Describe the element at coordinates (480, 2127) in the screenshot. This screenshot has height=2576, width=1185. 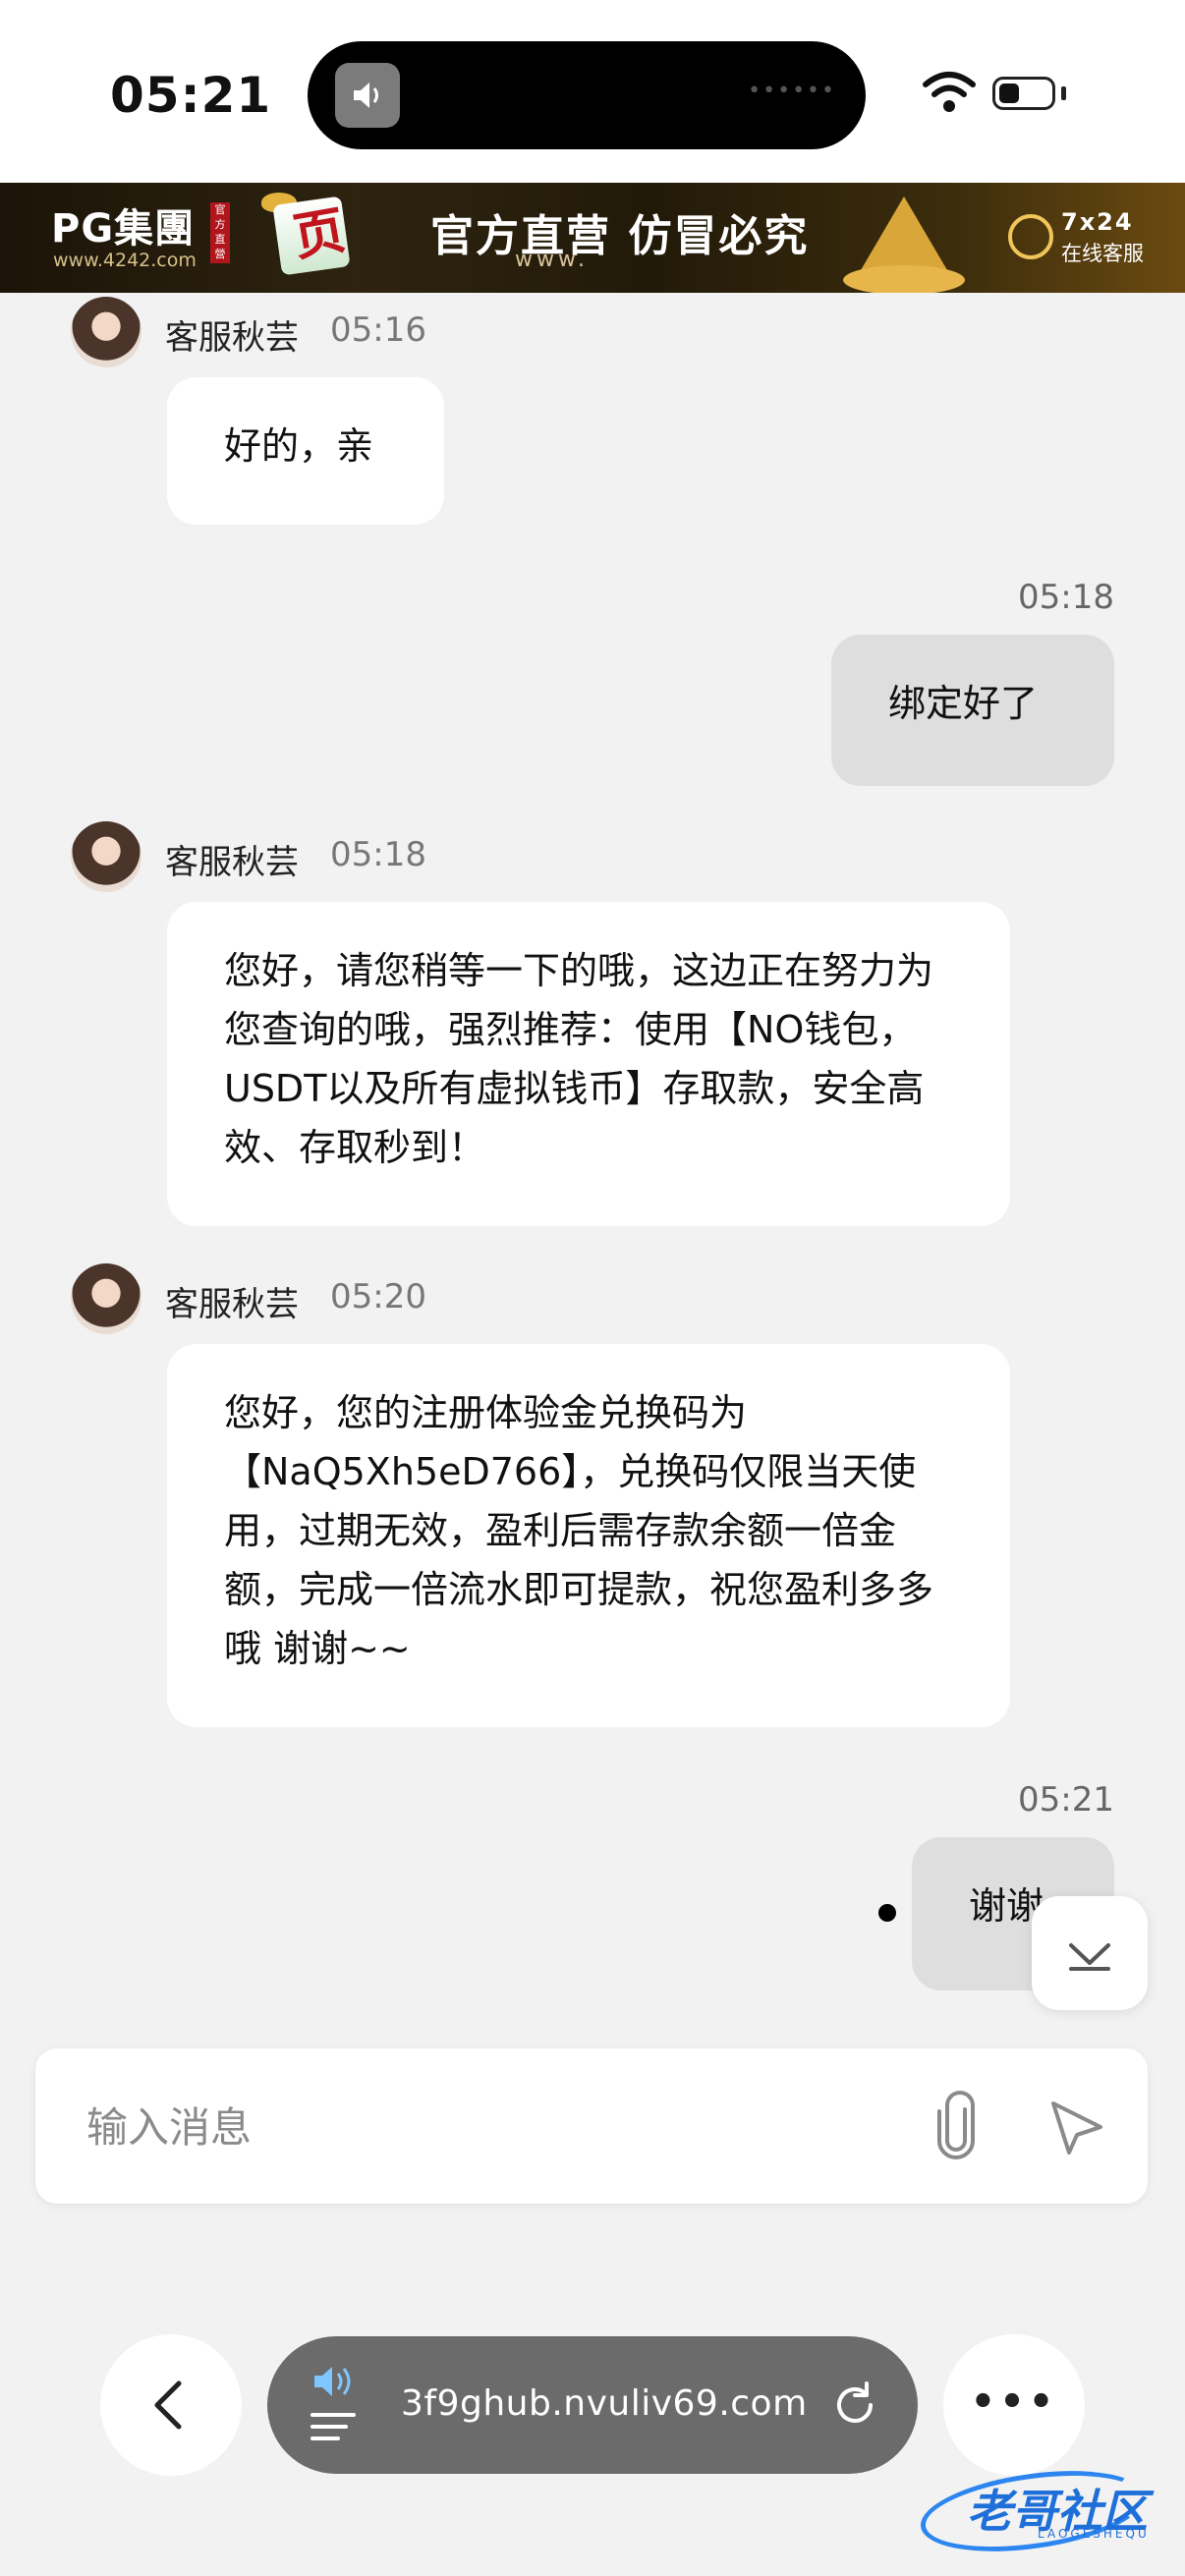
I see `message-input` at that location.